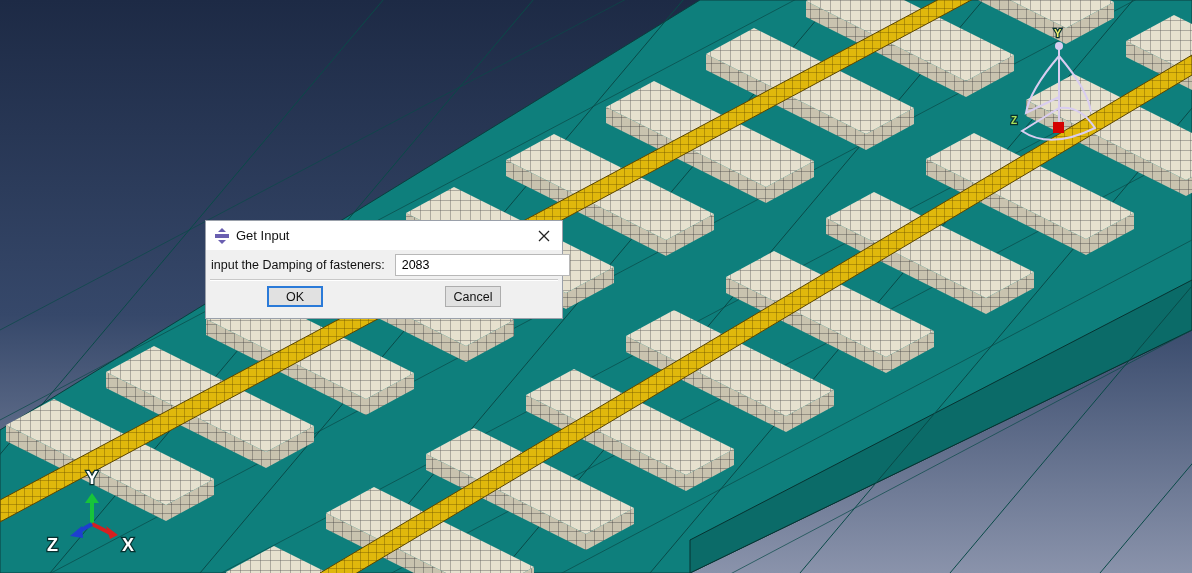 The width and height of the screenshot is (1192, 573). I want to click on field-label: input the Damping of fasteners:, so click(298, 265).